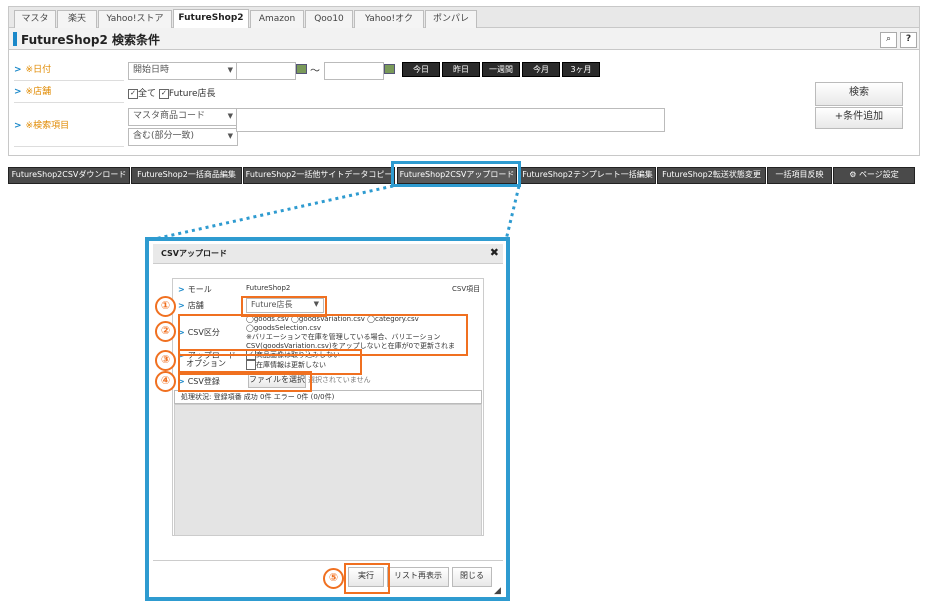  I want to click on file-status: 選択されていません, so click(339, 380).